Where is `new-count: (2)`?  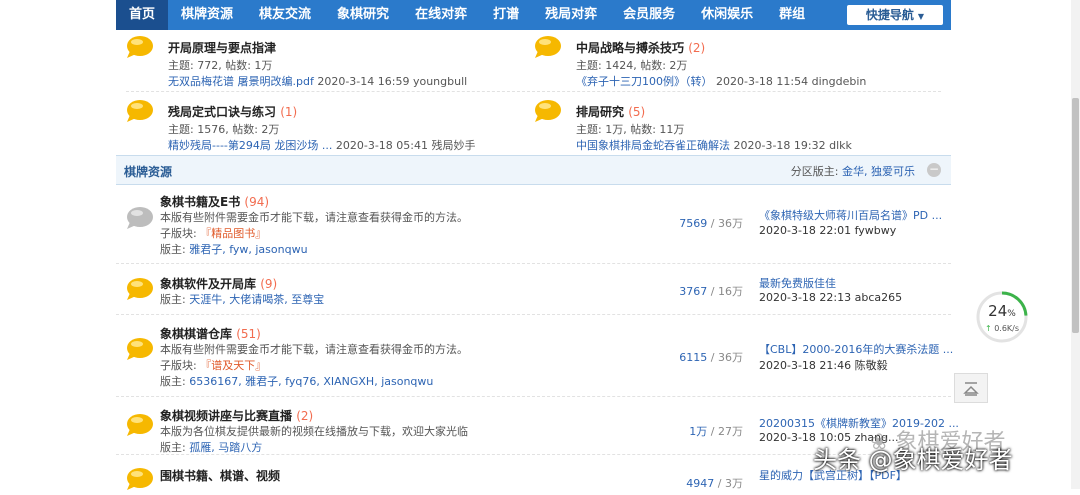
new-count: (2) is located at coordinates (697, 48).